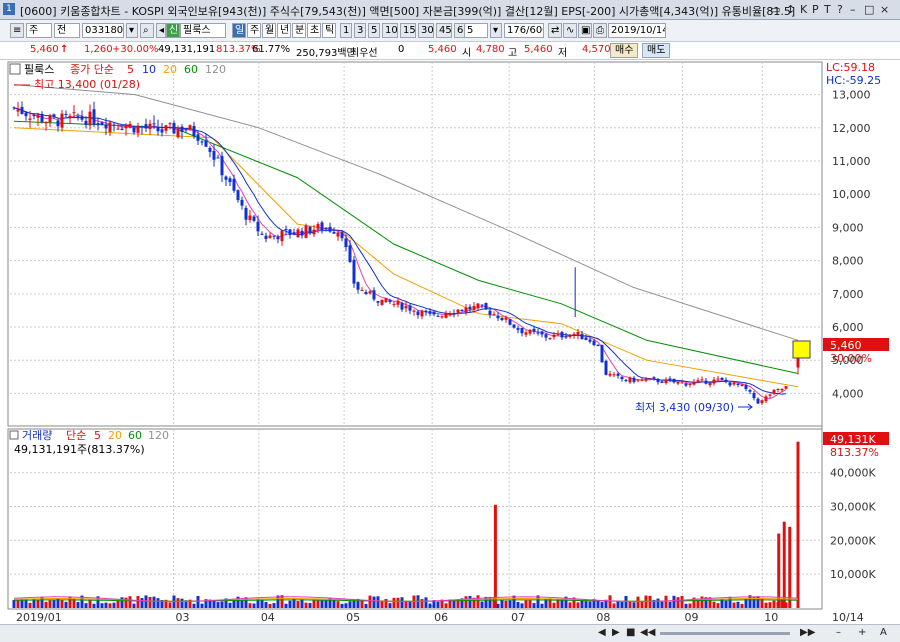  What do you see at coordinates (161, 30) in the screenshot?
I see `speaker-icon: ◂` at bounding box center [161, 30].